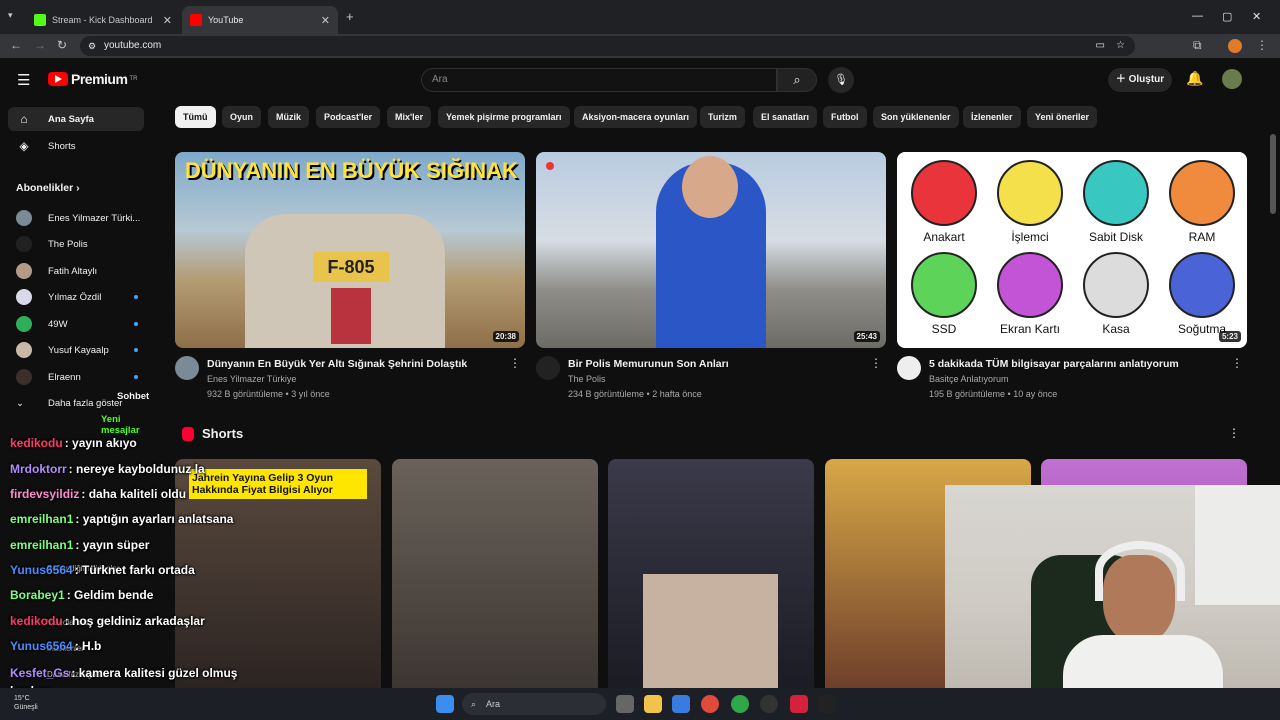 This screenshot has height=720, width=1280. I want to click on subscription-item: The Polis, so click(81, 244).